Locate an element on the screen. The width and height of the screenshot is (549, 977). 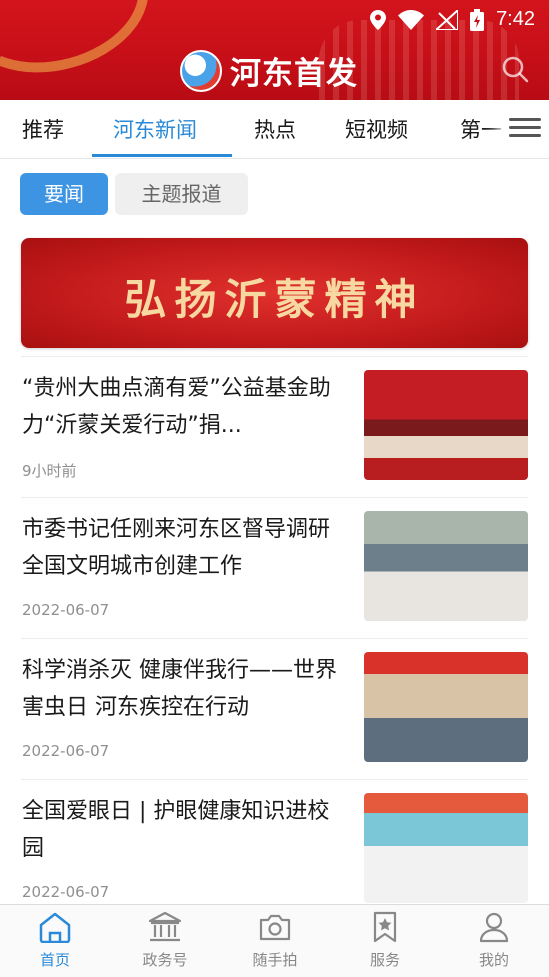
location-icon is located at coordinates (378, 19).